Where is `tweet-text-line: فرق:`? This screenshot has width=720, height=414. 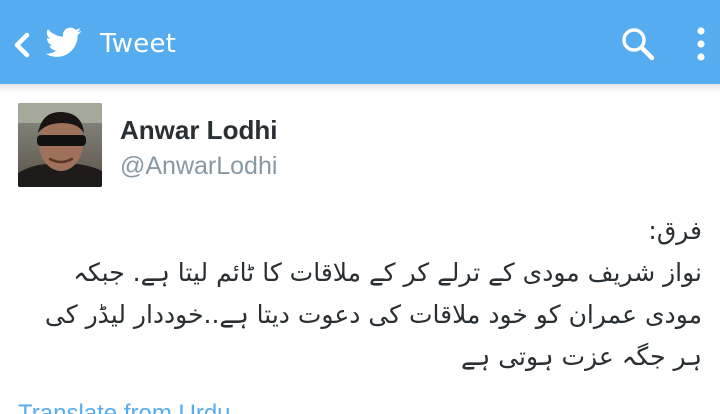
tweet-text-line: فرق: is located at coordinates (675, 230).